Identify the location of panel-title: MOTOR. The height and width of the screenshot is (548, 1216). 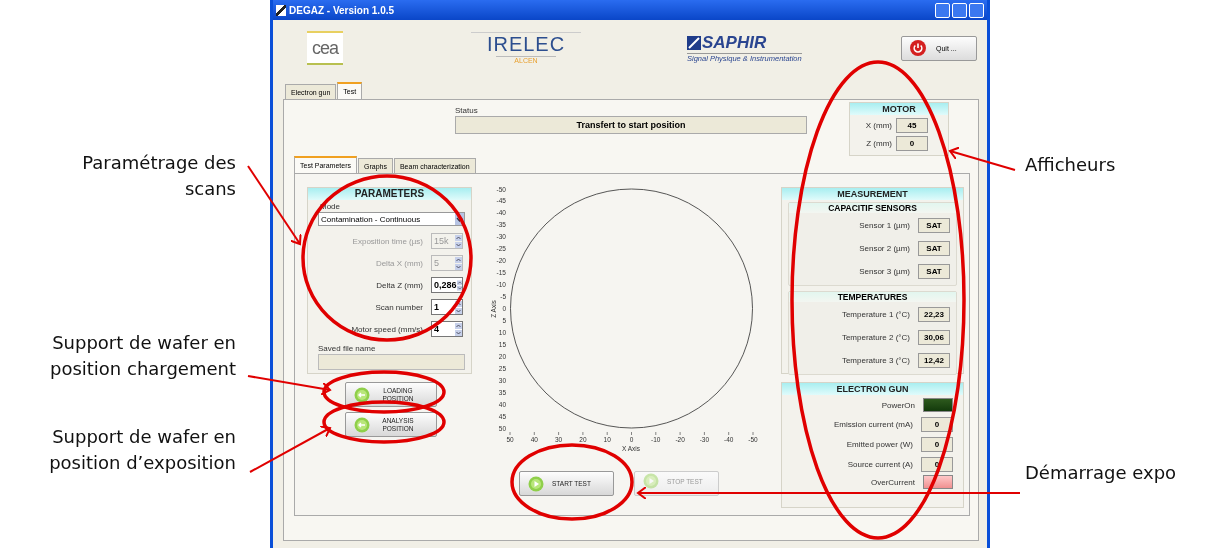
(899, 109).